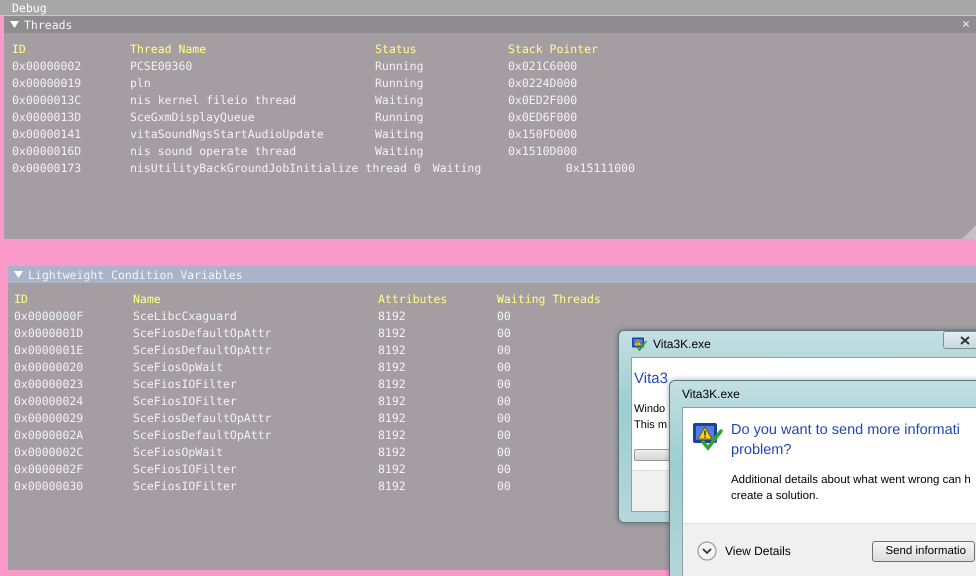  I want to click on table-cell-text: 0x00000019, so click(47, 83).